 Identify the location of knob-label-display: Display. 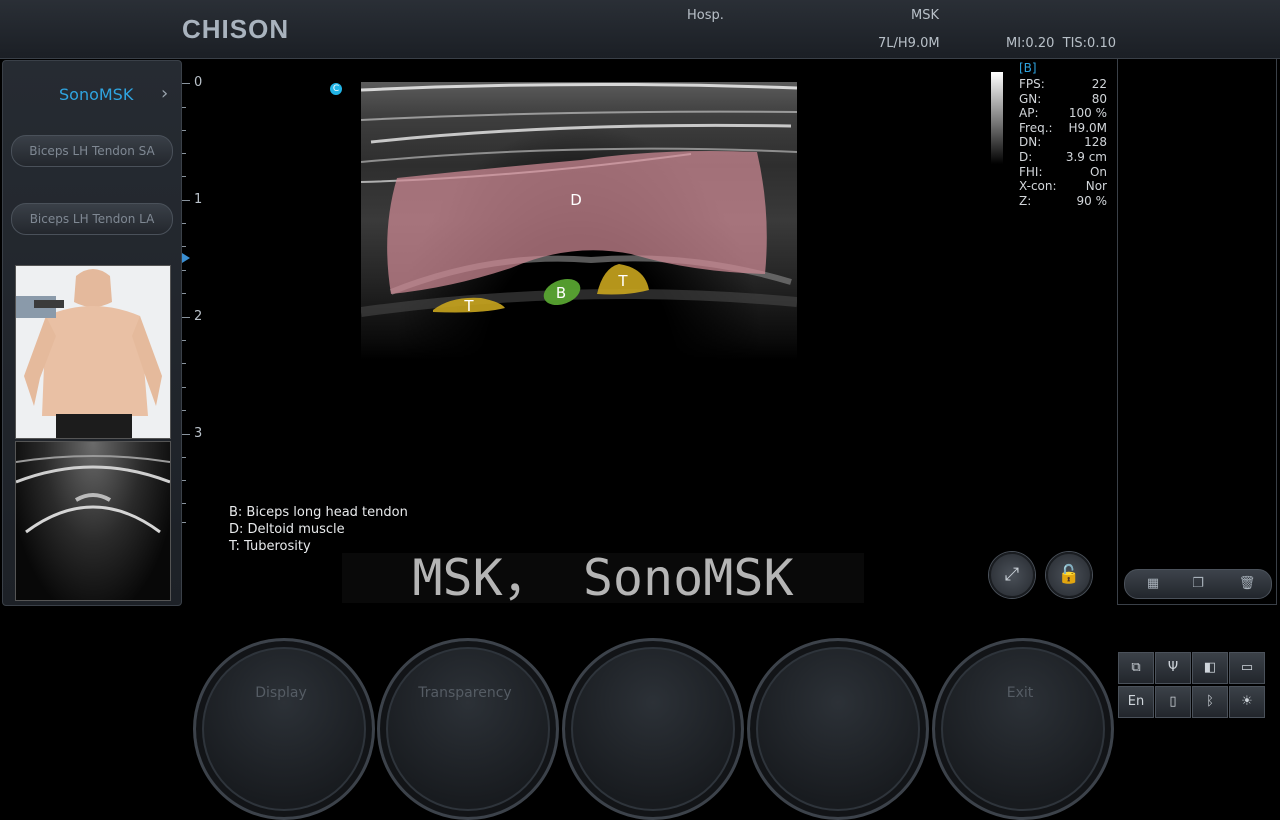
(281, 693).